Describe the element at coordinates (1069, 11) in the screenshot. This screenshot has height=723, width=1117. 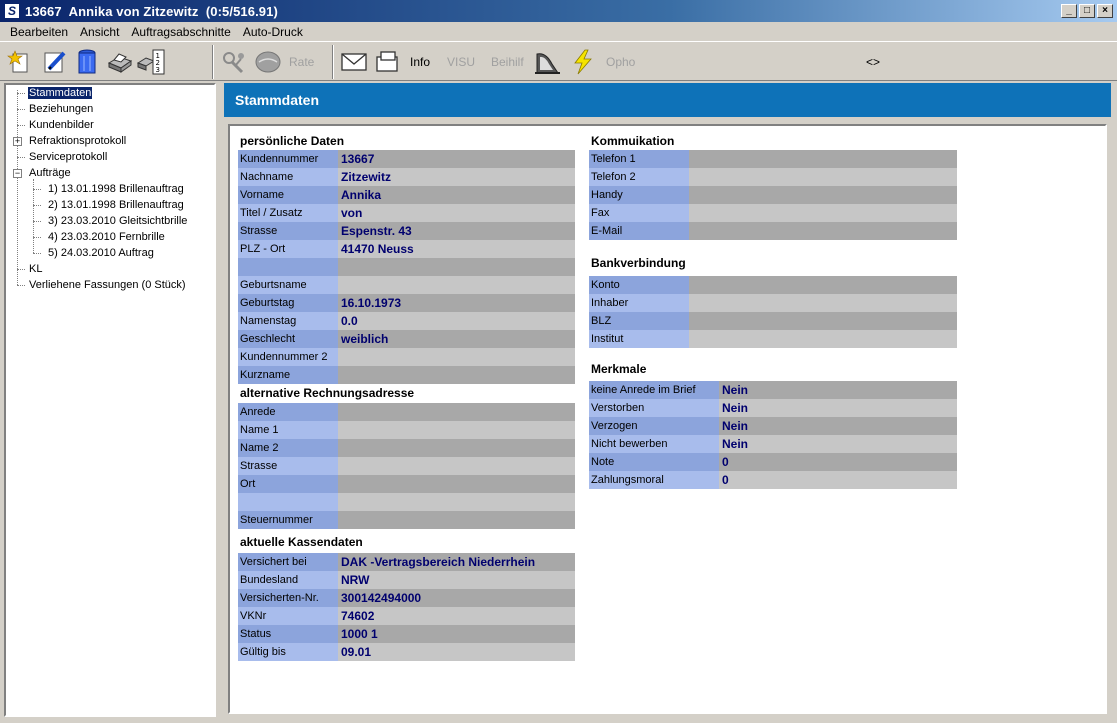
I see `minimize-button: _` at that location.